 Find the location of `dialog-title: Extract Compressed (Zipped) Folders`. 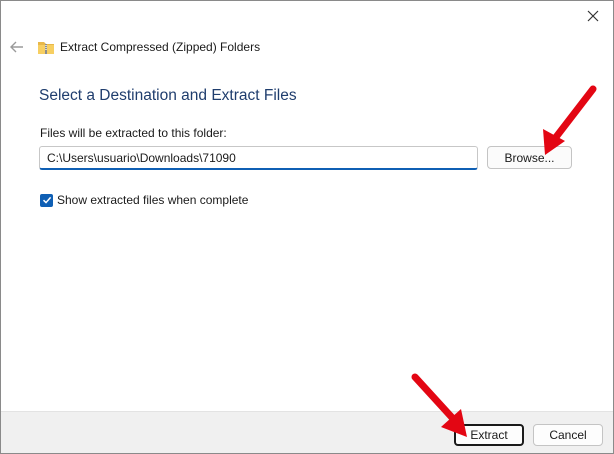

dialog-title: Extract Compressed (Zipped) Folders is located at coordinates (160, 47).